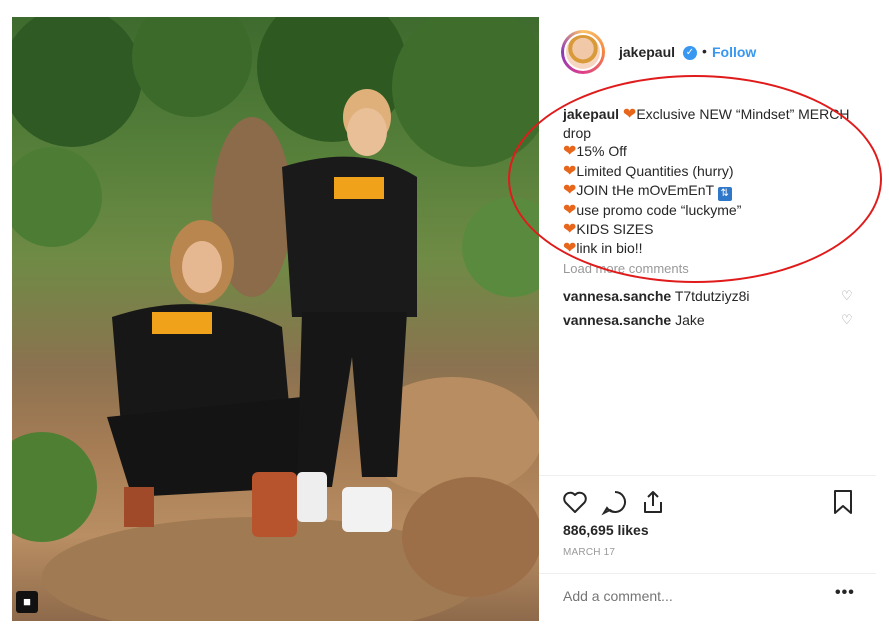 The height and width of the screenshot is (633, 889). What do you see at coordinates (645, 189) in the screenshot?
I see `caption-text: JOIN tHe mOvEmEnT` at bounding box center [645, 189].